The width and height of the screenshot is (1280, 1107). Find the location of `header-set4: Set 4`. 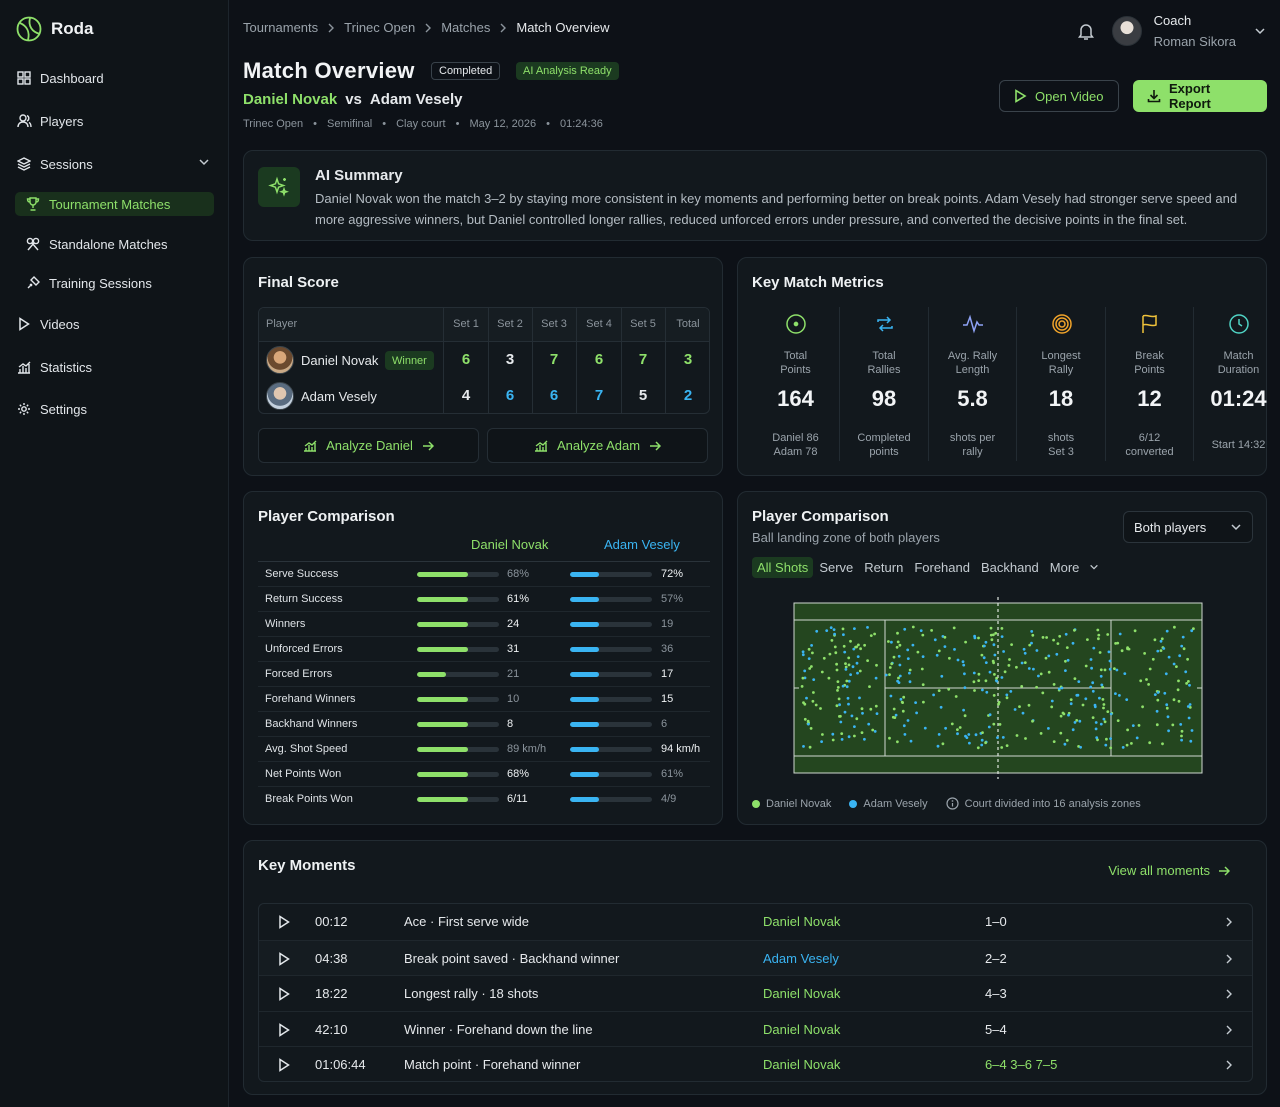

header-set4: Set 4 is located at coordinates (599, 324).